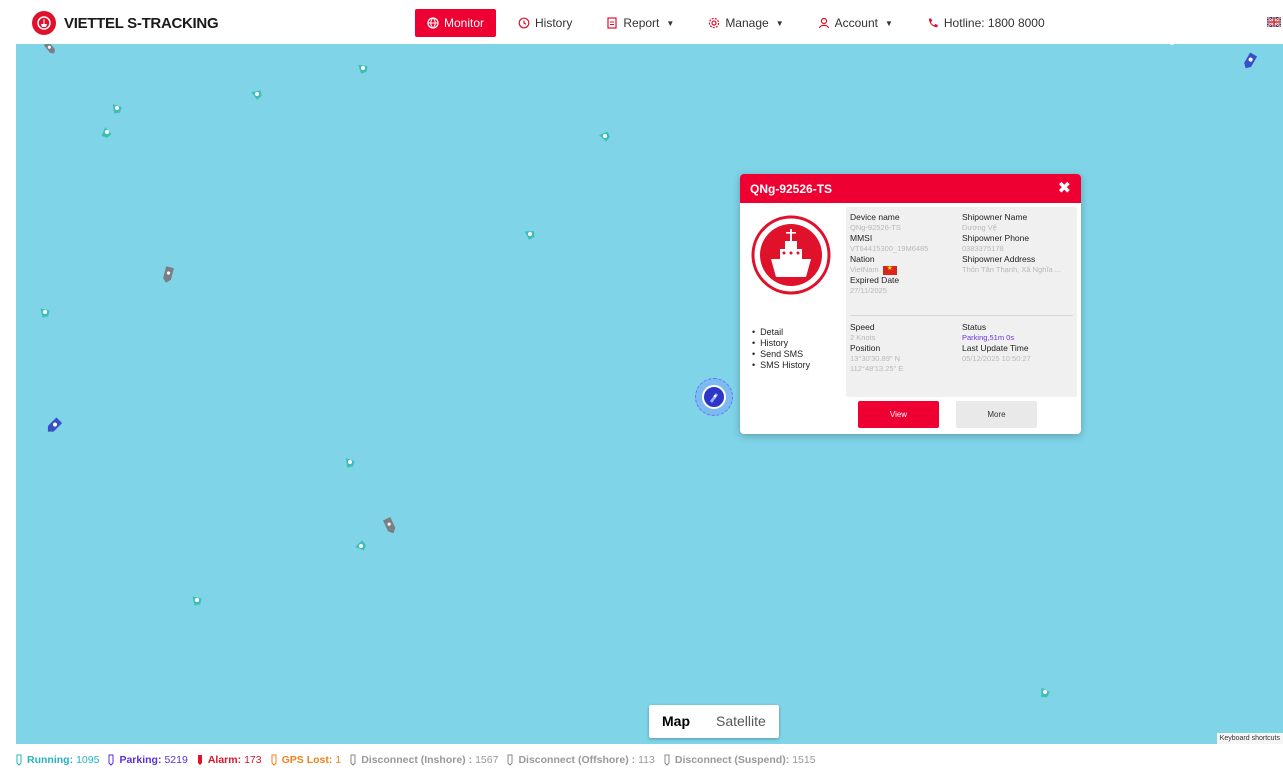 The height and width of the screenshot is (772, 1283). I want to click on nav-history: History, so click(545, 23).